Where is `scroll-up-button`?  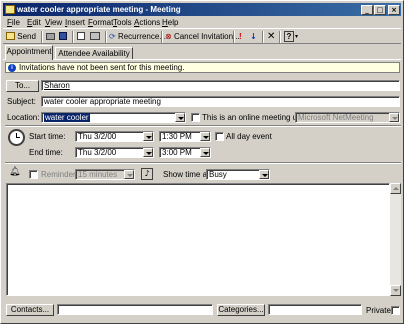 scroll-up-button is located at coordinates (395, 188).